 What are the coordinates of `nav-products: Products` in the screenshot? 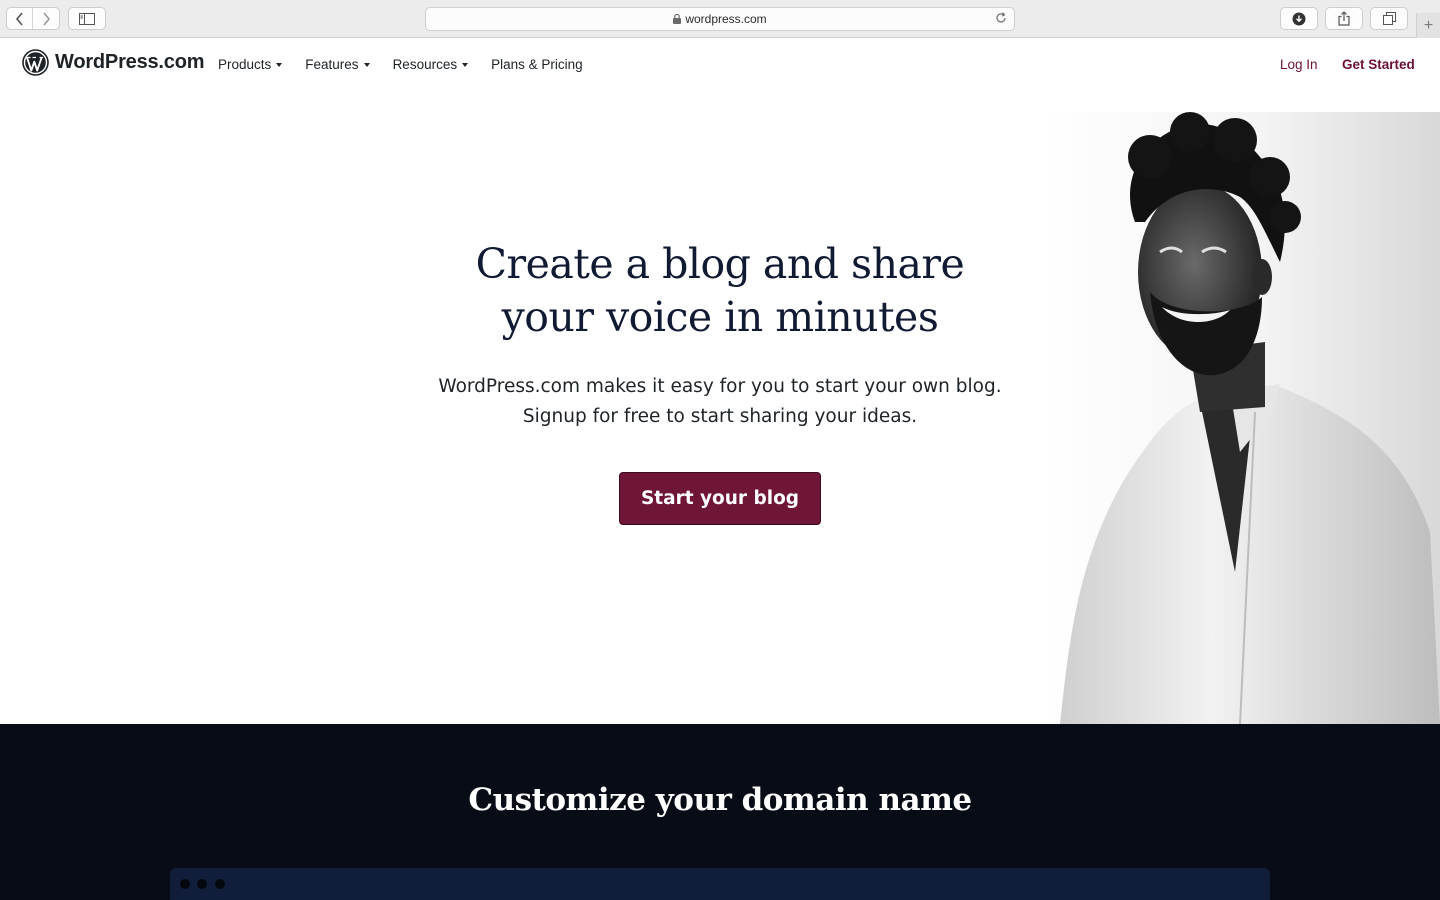 It's located at (250, 64).